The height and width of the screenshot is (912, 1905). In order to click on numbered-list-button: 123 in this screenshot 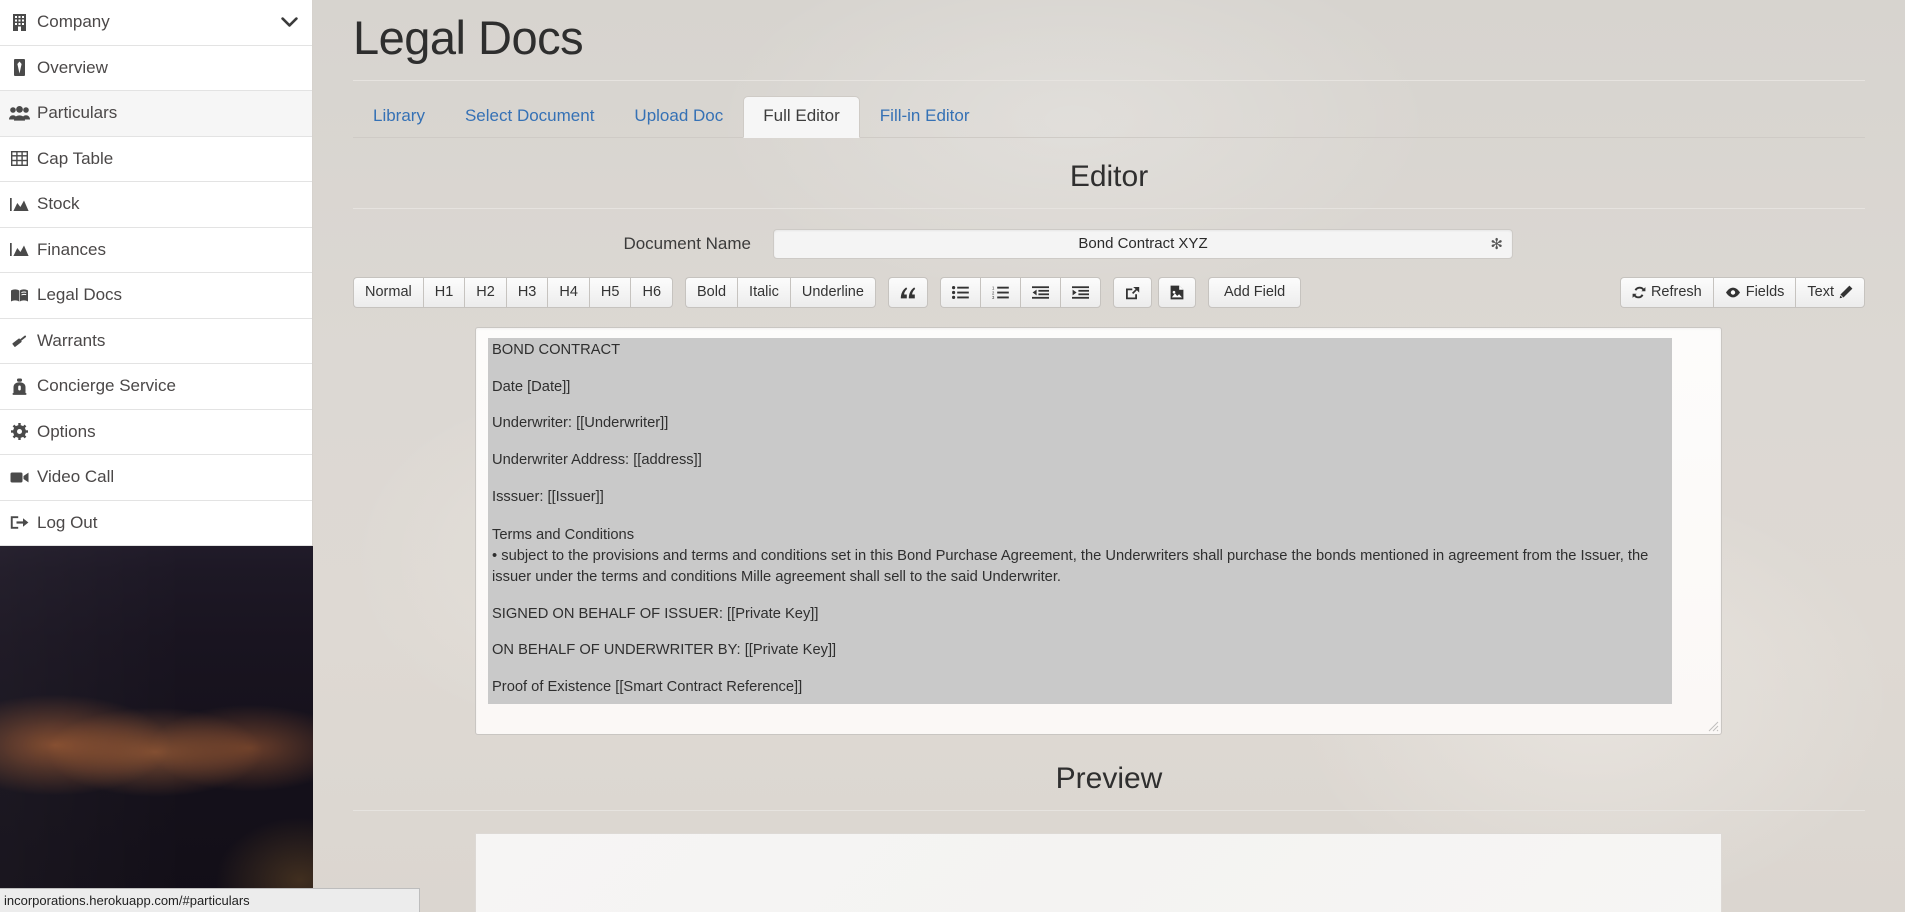, I will do `click(999, 293)`.